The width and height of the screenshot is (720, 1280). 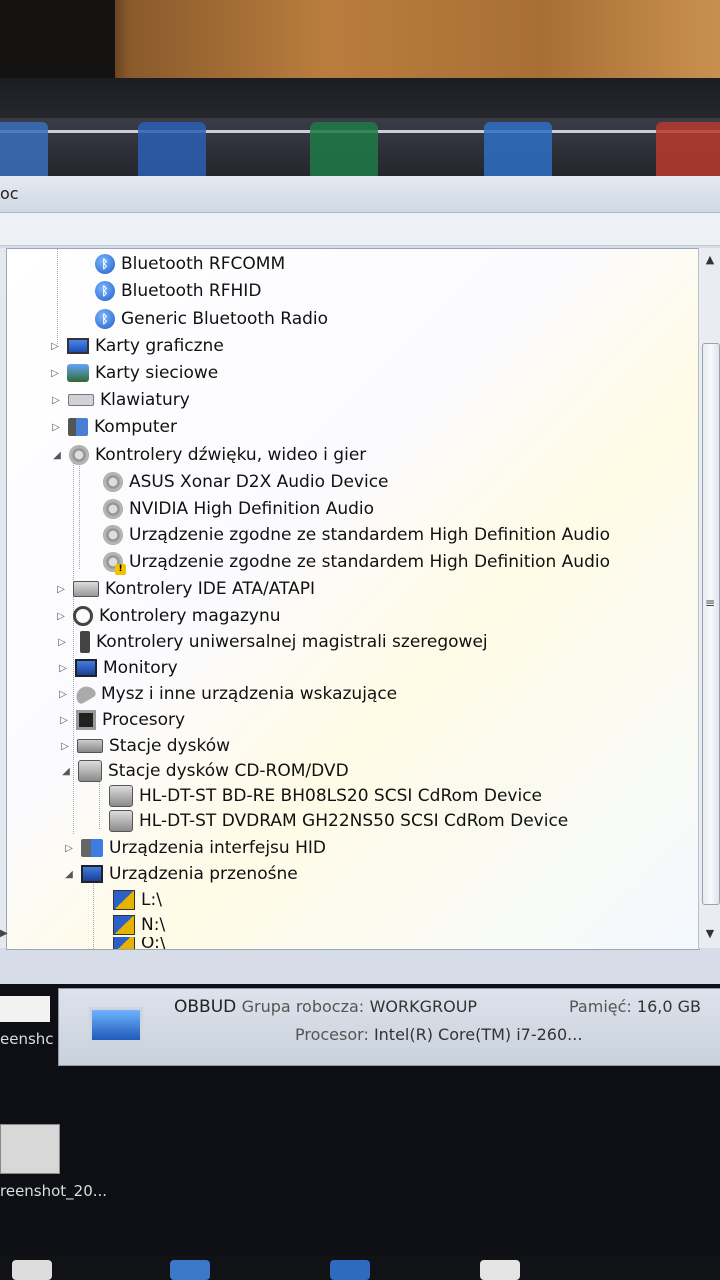 What do you see at coordinates (157, 373) in the screenshot?
I see `tree-item-label: Karty sieciowe` at bounding box center [157, 373].